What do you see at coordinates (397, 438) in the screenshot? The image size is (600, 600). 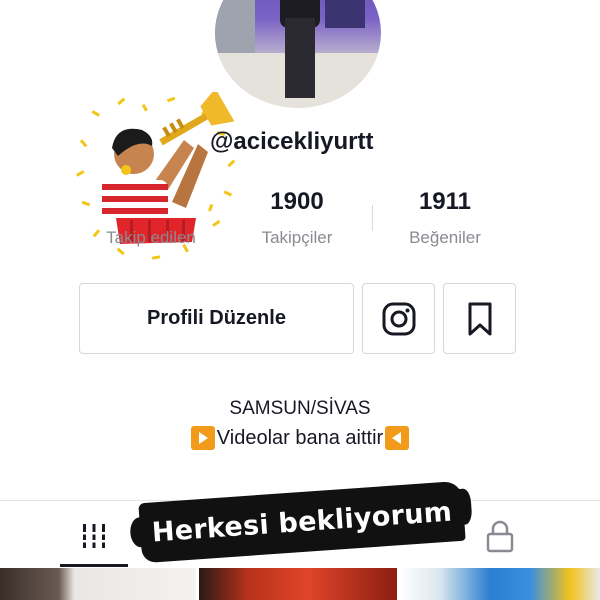 I see `arrow-left-icon` at bounding box center [397, 438].